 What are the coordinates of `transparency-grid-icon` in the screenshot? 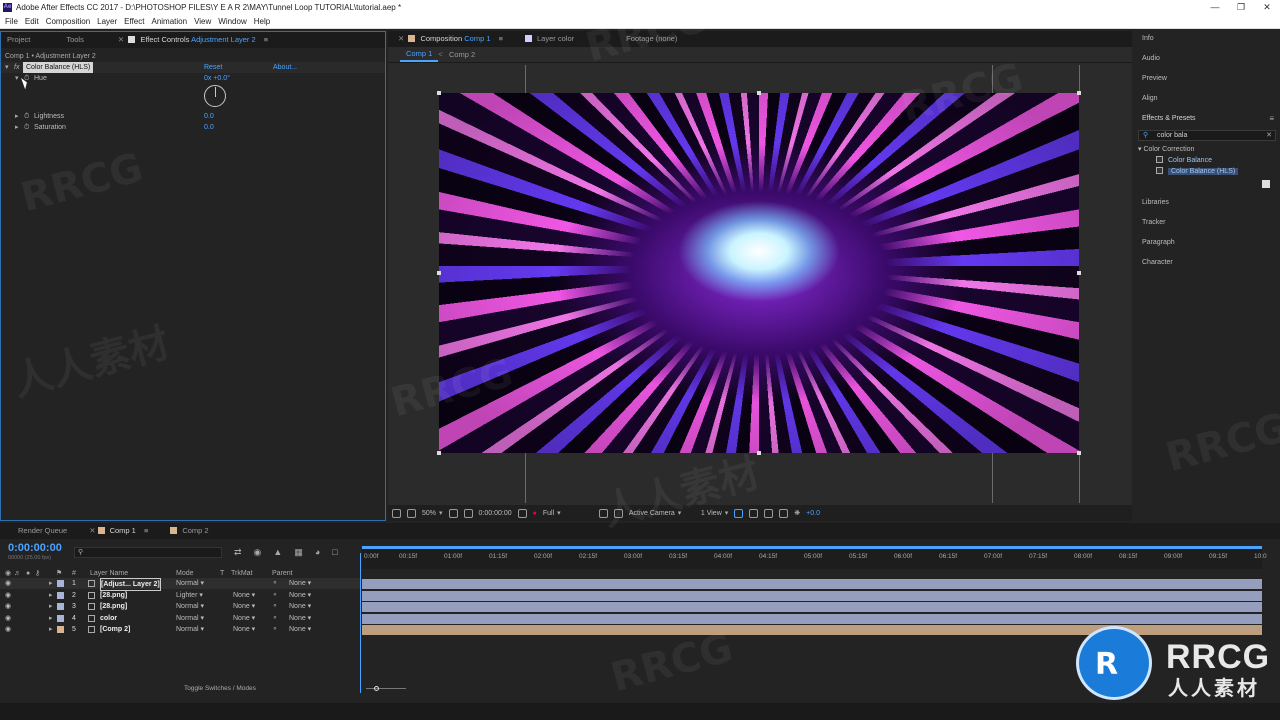 It's located at (618, 513).